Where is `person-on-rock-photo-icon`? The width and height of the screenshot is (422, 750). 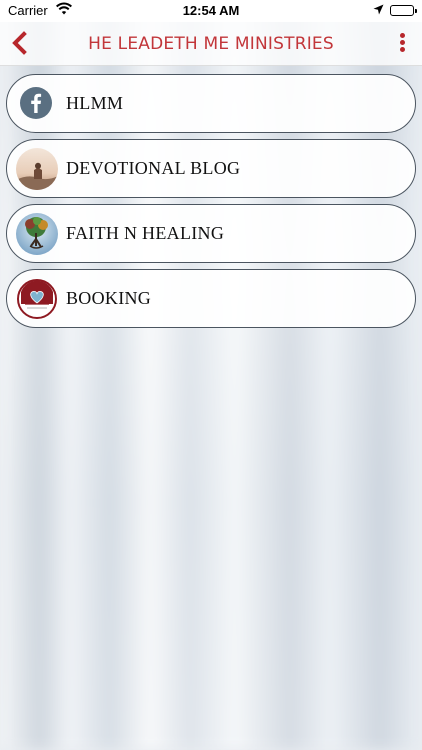
person-on-rock-photo-icon is located at coordinates (37, 169).